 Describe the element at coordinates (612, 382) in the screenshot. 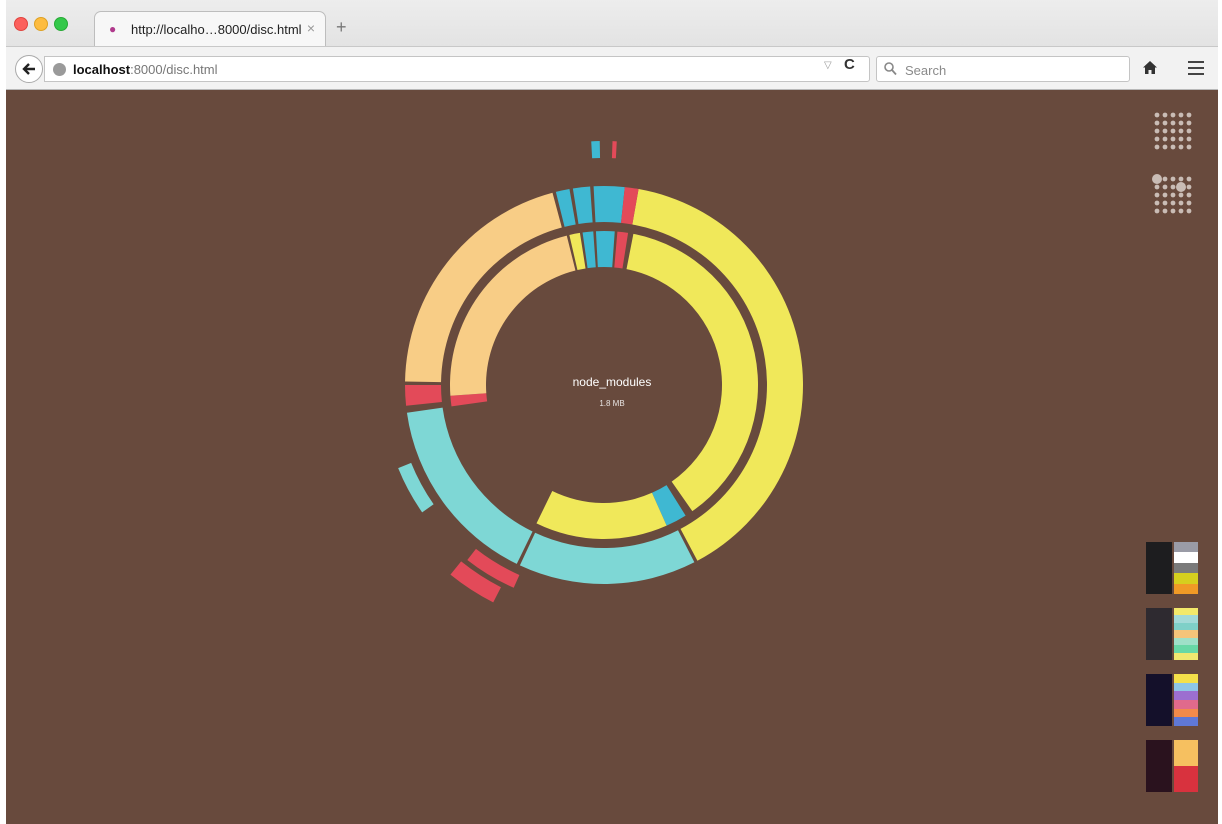

I see `center-name: node_modules` at that location.